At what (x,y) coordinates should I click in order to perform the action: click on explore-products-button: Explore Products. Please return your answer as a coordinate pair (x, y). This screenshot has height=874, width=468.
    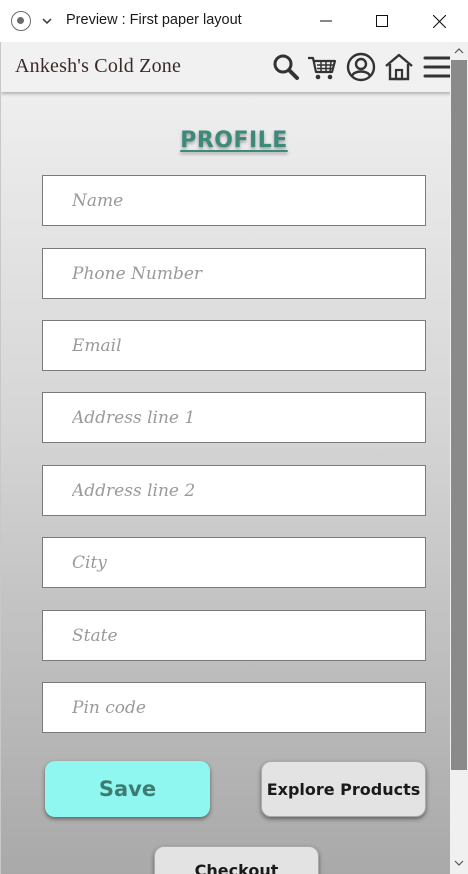
    Looking at the image, I should click on (343, 789).